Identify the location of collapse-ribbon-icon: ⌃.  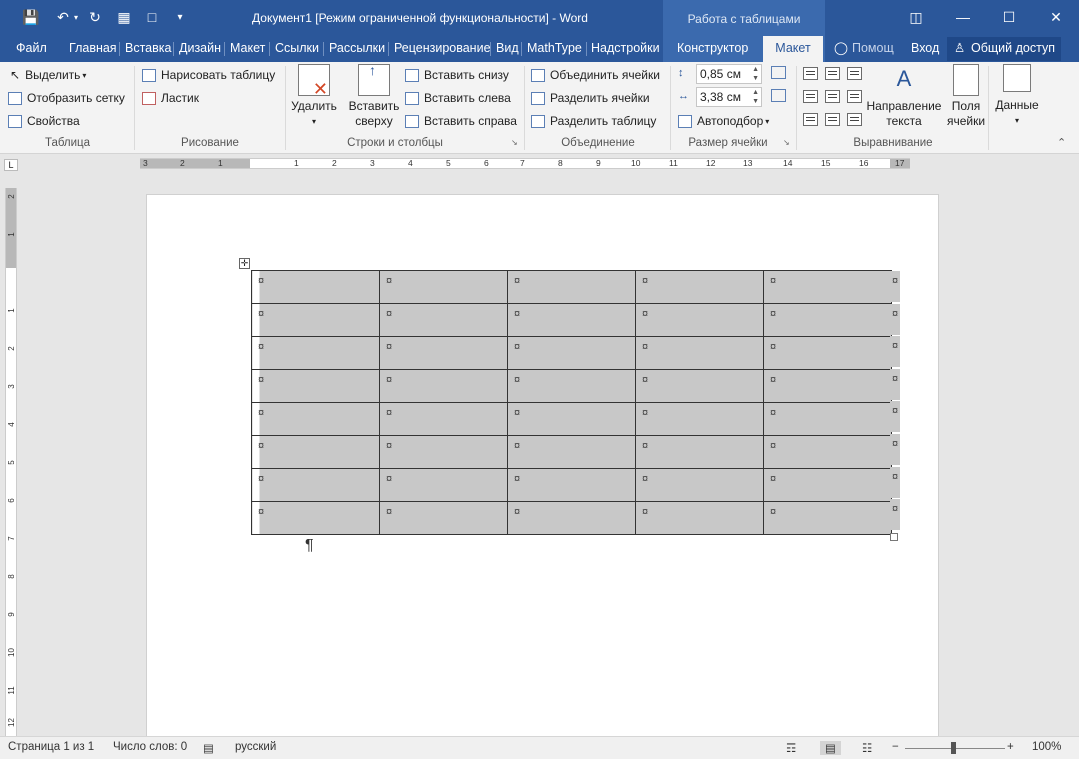
(1061, 142).